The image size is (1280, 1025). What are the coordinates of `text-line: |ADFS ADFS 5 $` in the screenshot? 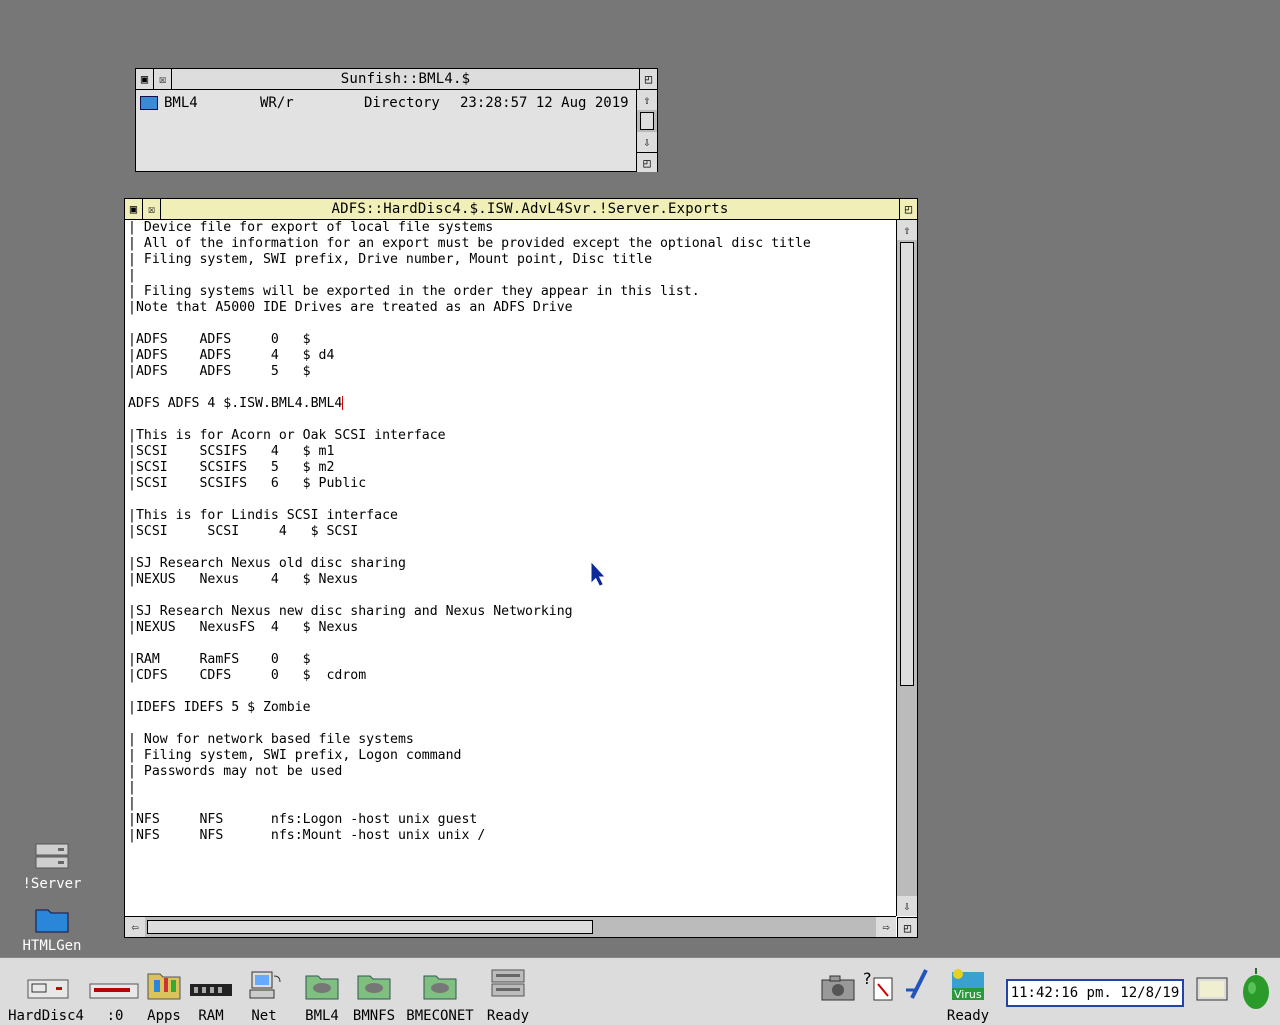 It's located at (512, 372).